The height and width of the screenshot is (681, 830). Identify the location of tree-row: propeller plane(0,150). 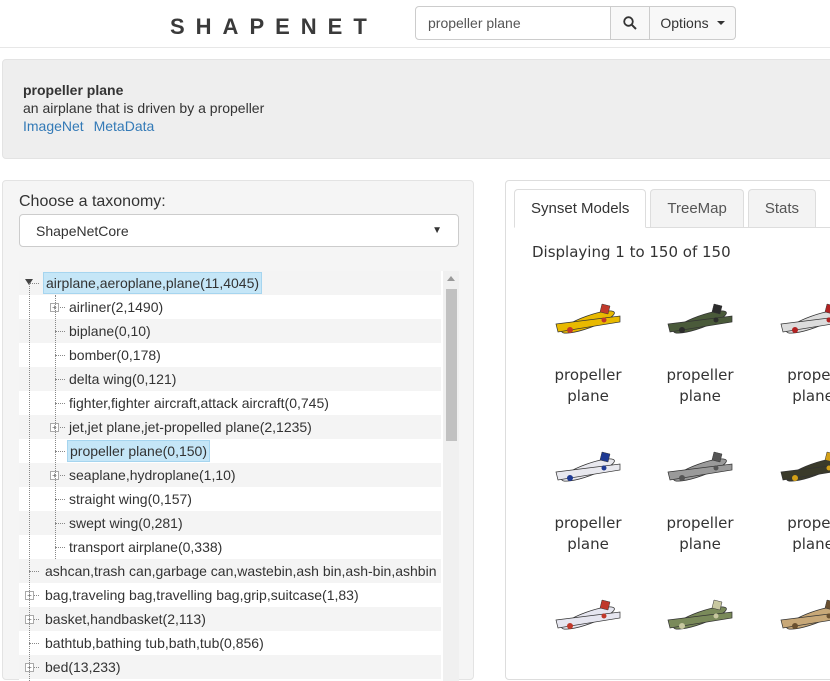
(230, 451).